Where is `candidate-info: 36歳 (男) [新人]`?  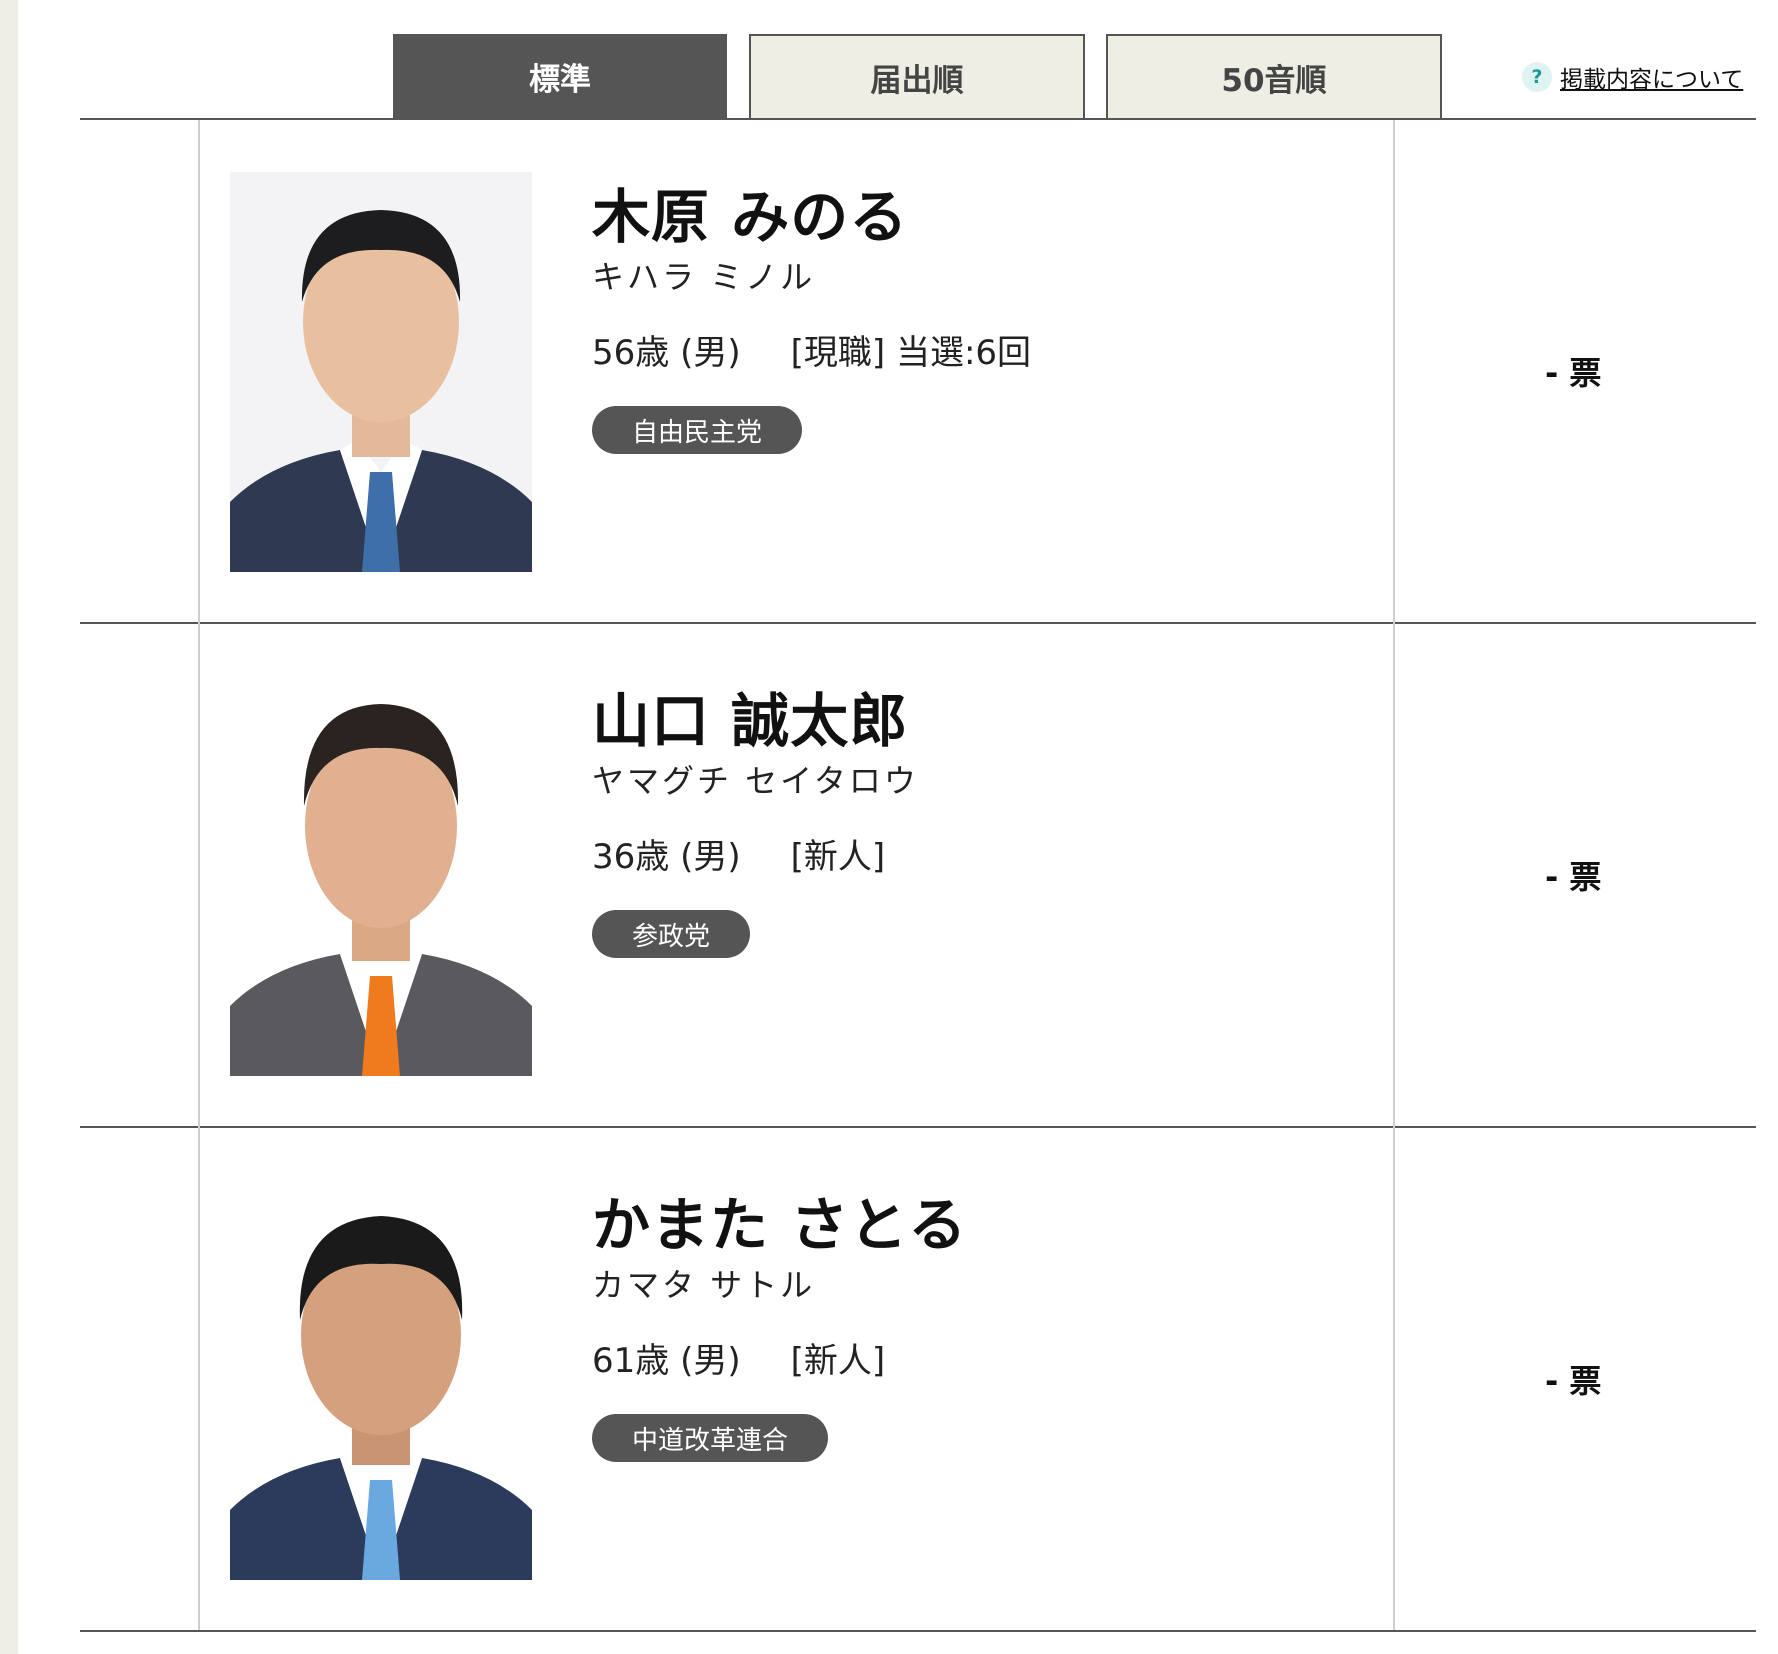
candidate-info: 36歳 (男) [新人] is located at coordinates (738, 853).